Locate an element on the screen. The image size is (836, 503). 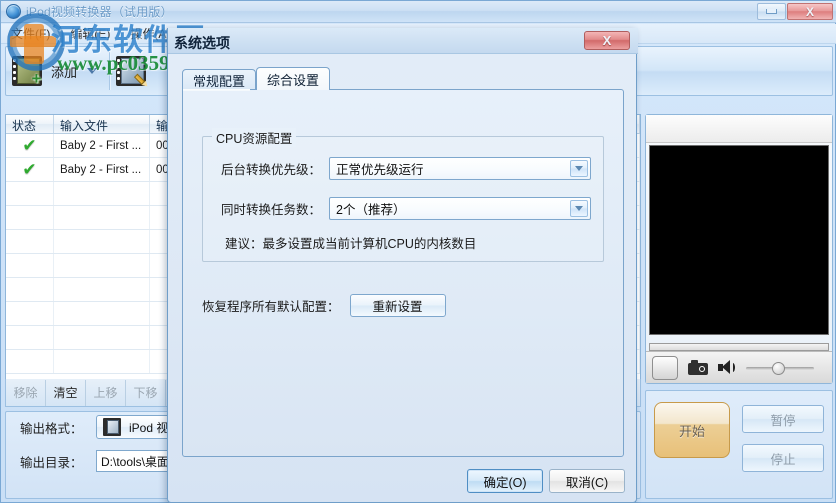
window-controls: X is located at coordinates (795, 11).